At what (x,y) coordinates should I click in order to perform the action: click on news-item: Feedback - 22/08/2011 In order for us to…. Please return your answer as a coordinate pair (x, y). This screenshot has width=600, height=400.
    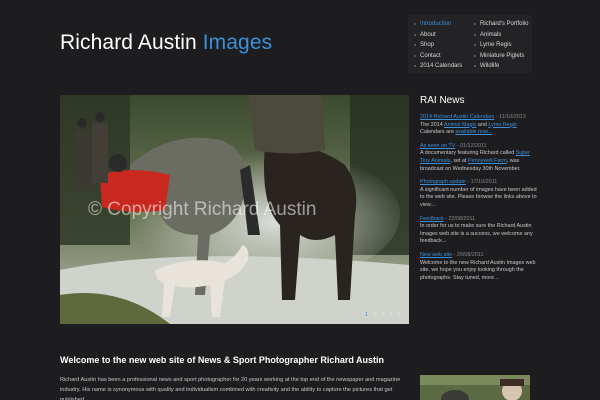
    Looking at the image, I should click on (480, 231).